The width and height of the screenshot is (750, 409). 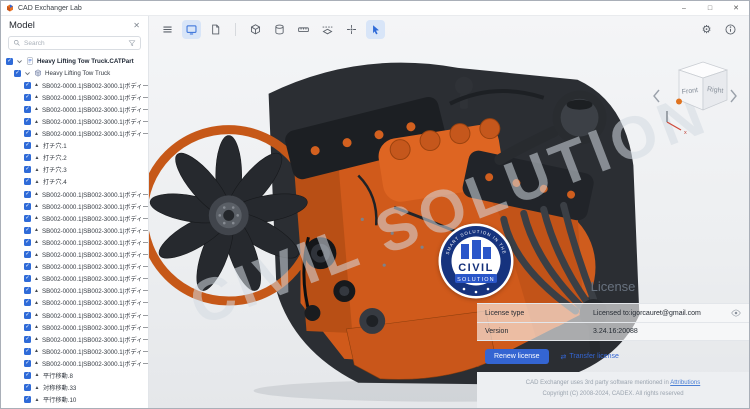 What do you see at coordinates (685, 383) in the screenshot?
I see `attributions-link: Attributions` at bounding box center [685, 383].